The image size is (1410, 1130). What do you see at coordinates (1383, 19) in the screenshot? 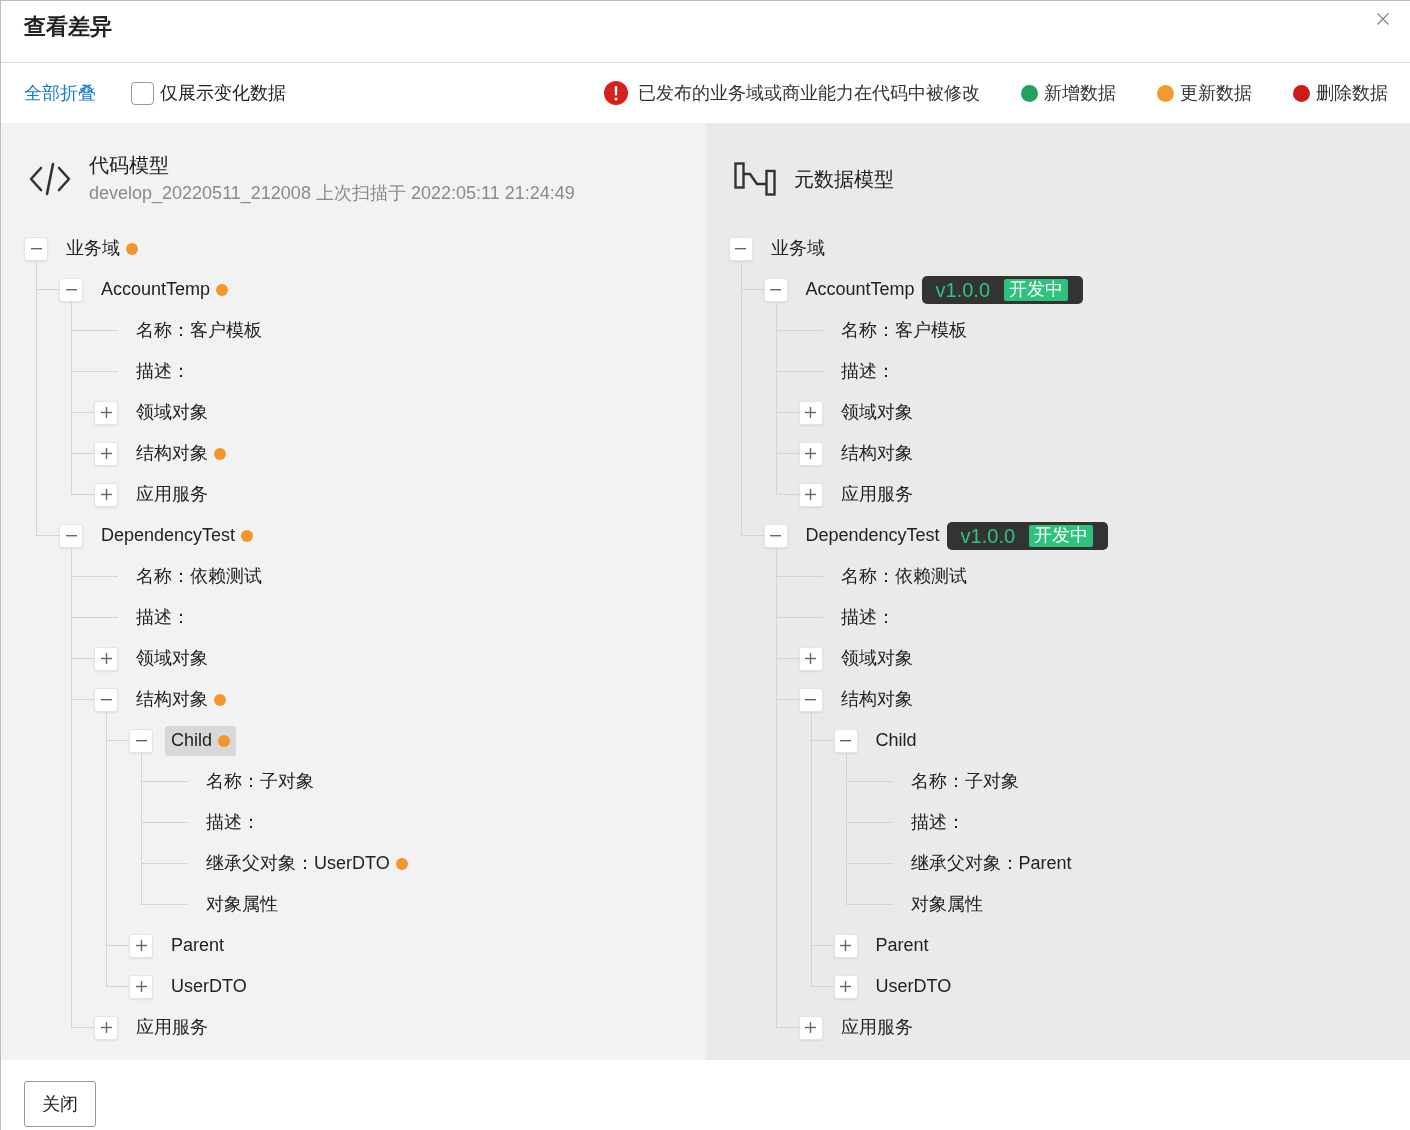
I see `close-icon` at bounding box center [1383, 19].